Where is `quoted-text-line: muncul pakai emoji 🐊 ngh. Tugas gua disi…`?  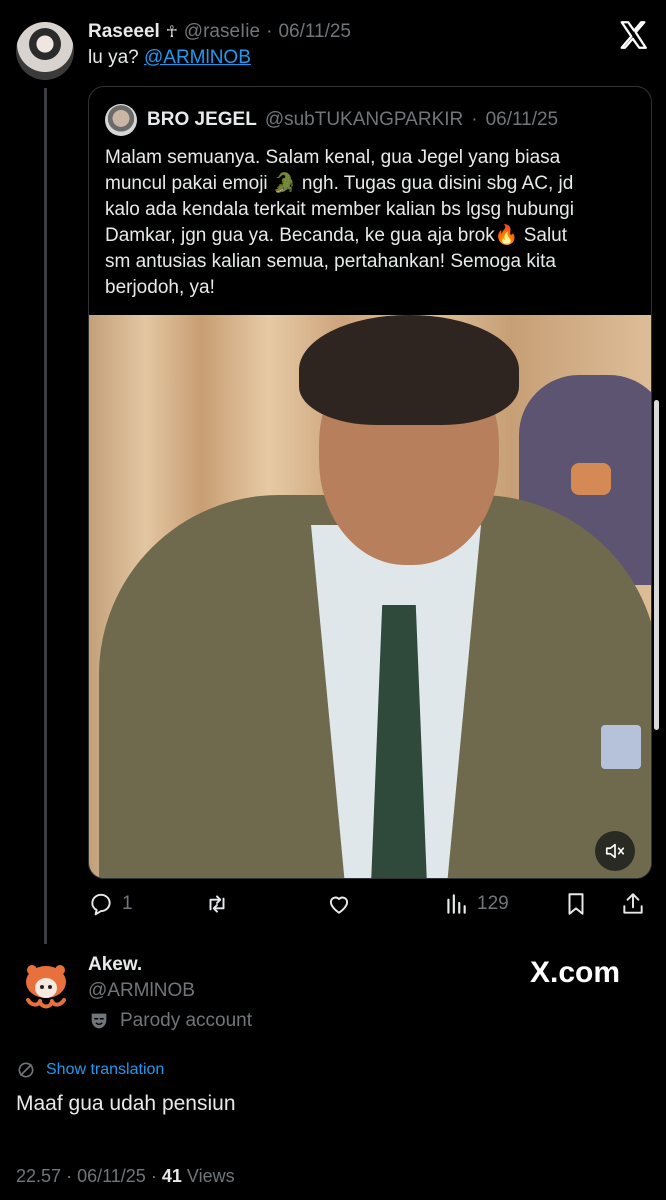
quoted-text-line: muncul pakai emoji 🐊 ngh. Tugas gua disi… is located at coordinates (370, 184).